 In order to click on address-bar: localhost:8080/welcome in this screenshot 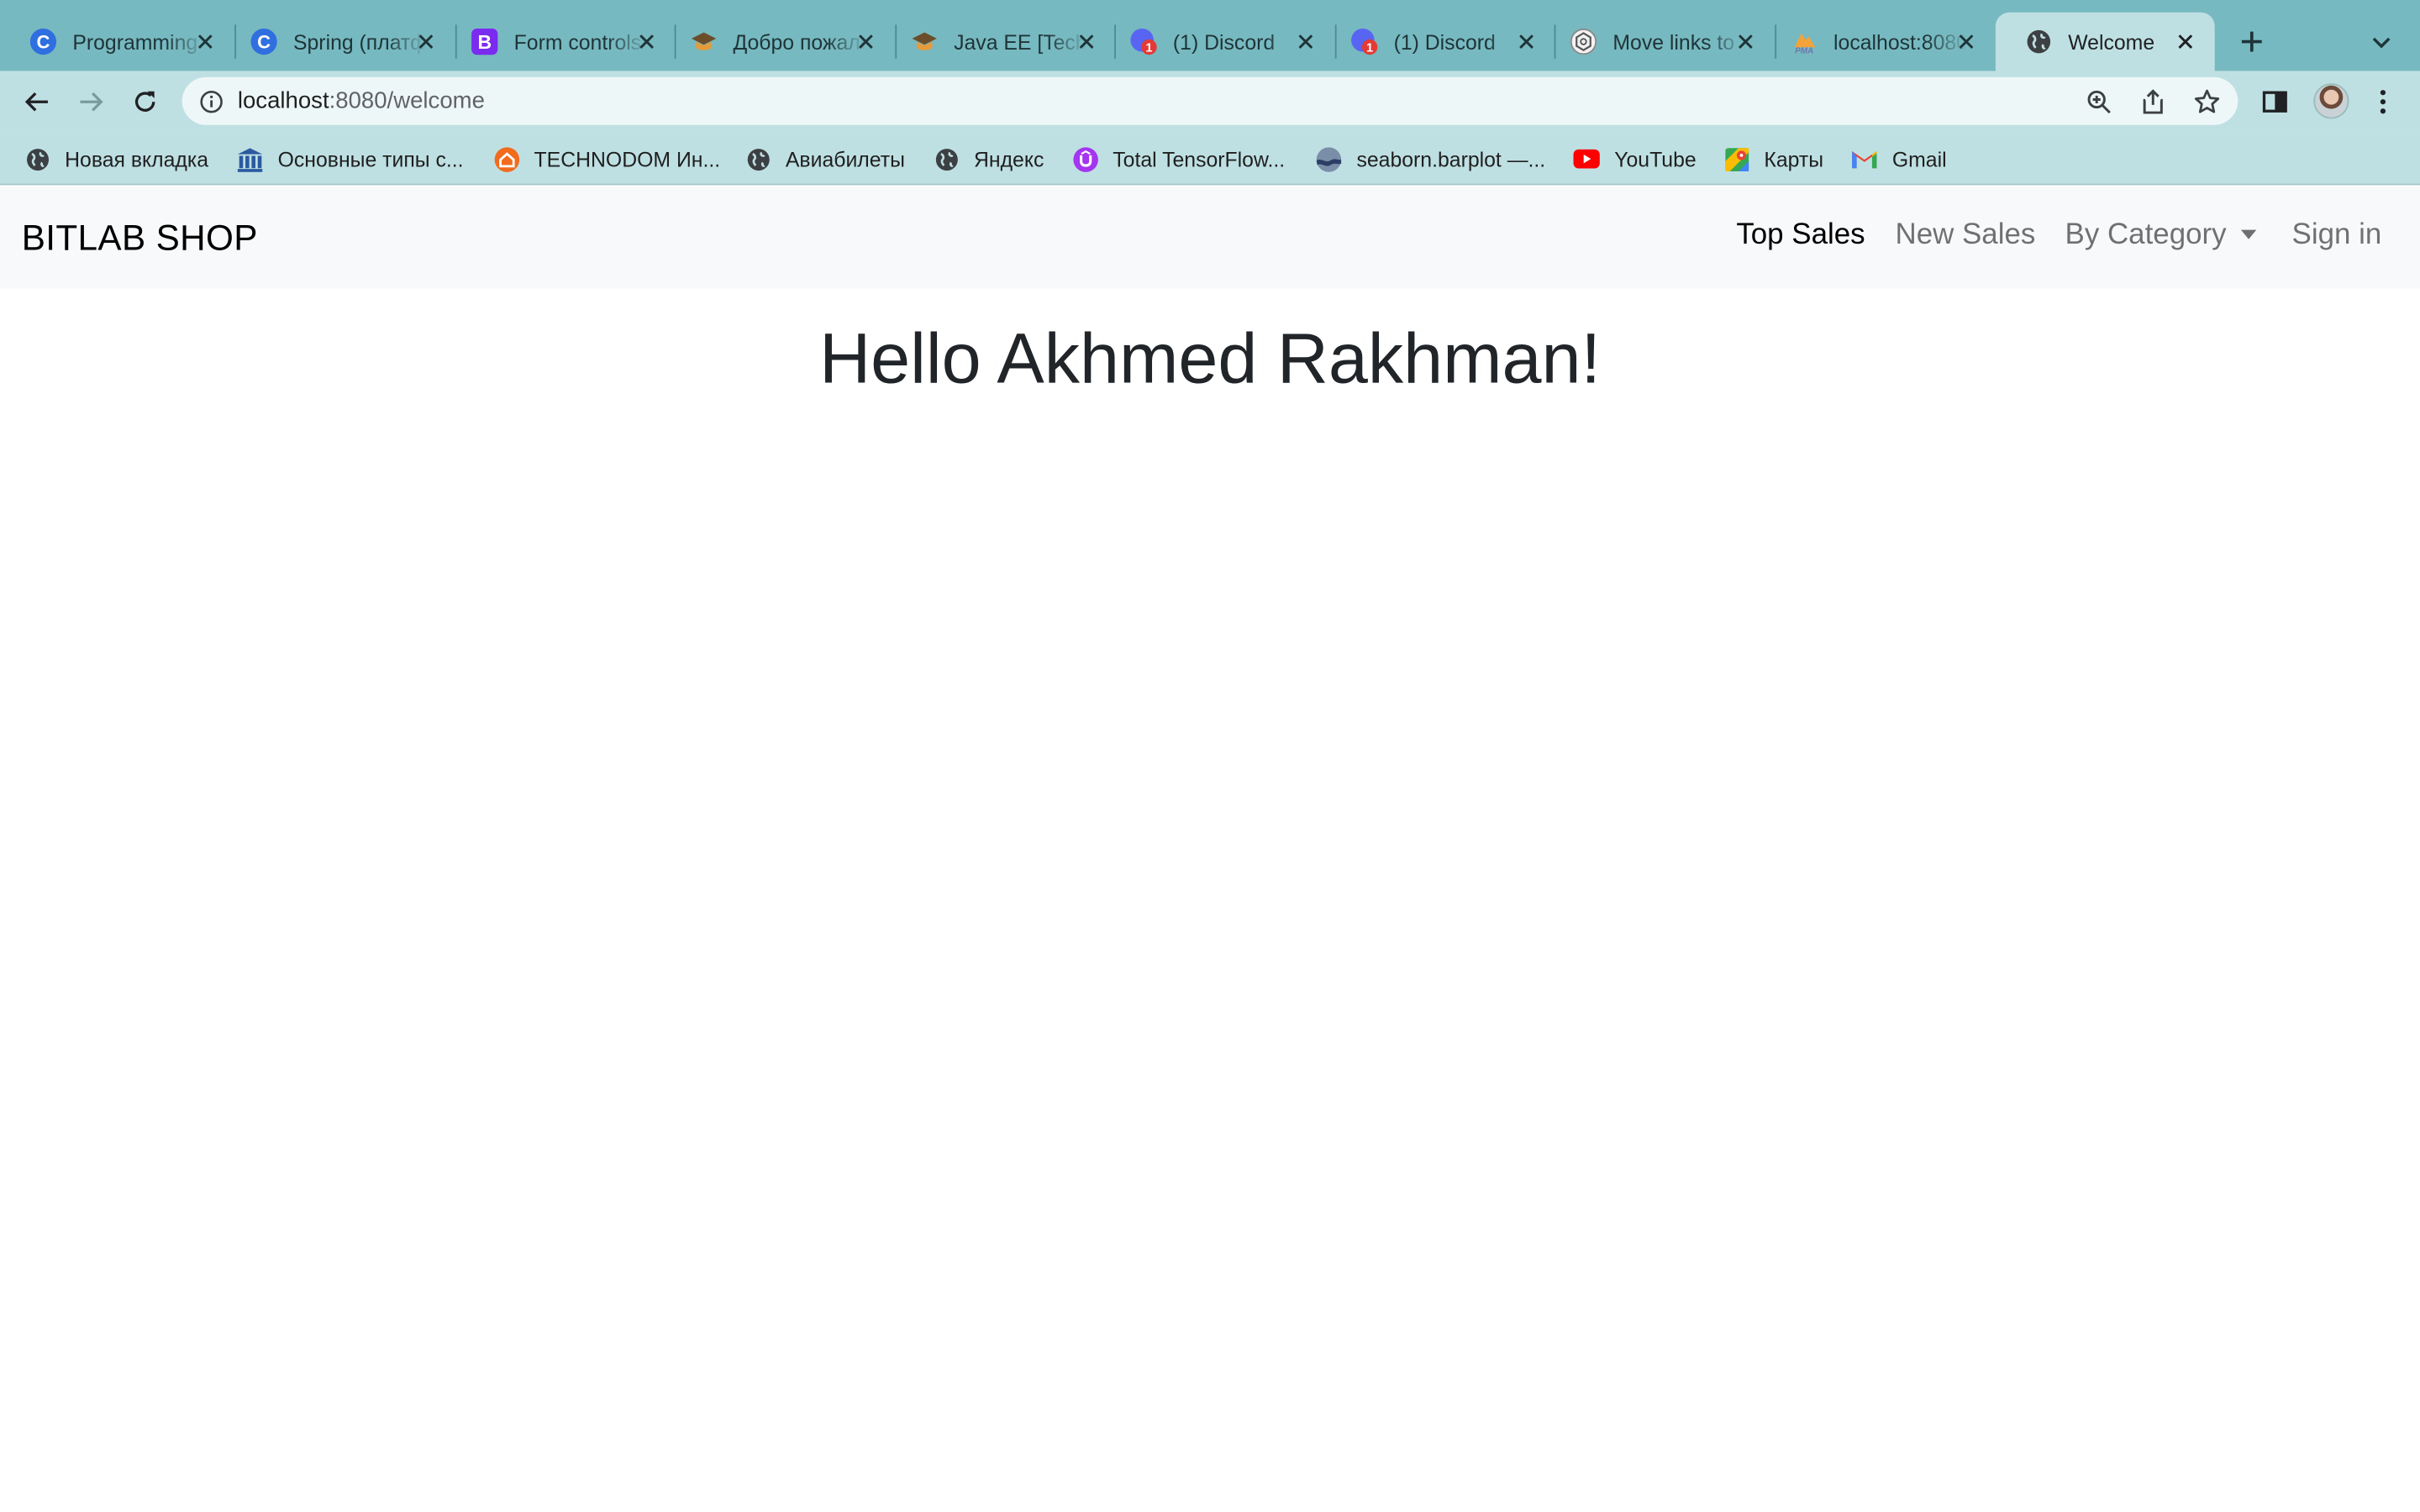, I will do `click(1210, 100)`.